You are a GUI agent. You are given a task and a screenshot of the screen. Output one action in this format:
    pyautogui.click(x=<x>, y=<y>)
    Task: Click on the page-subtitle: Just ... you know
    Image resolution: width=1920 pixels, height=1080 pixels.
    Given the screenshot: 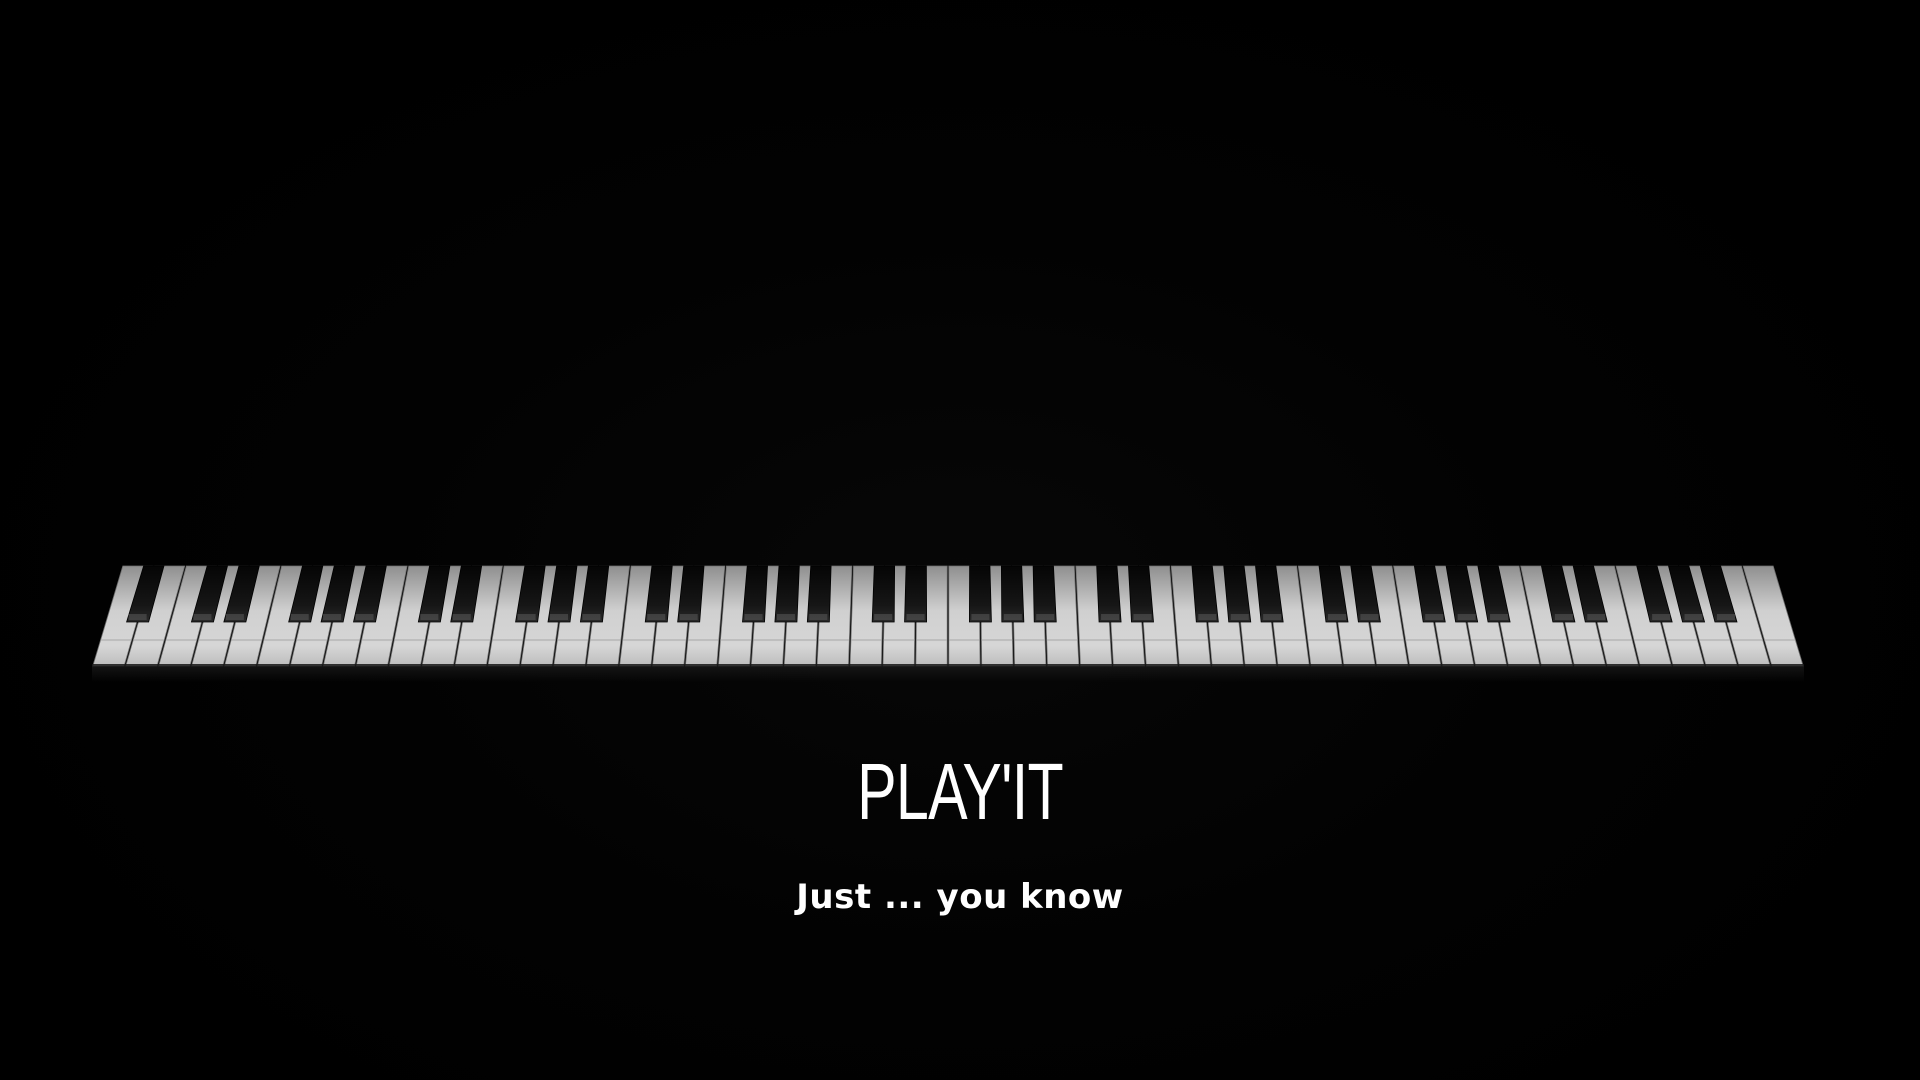 What is the action you would take?
    pyautogui.click(x=960, y=897)
    